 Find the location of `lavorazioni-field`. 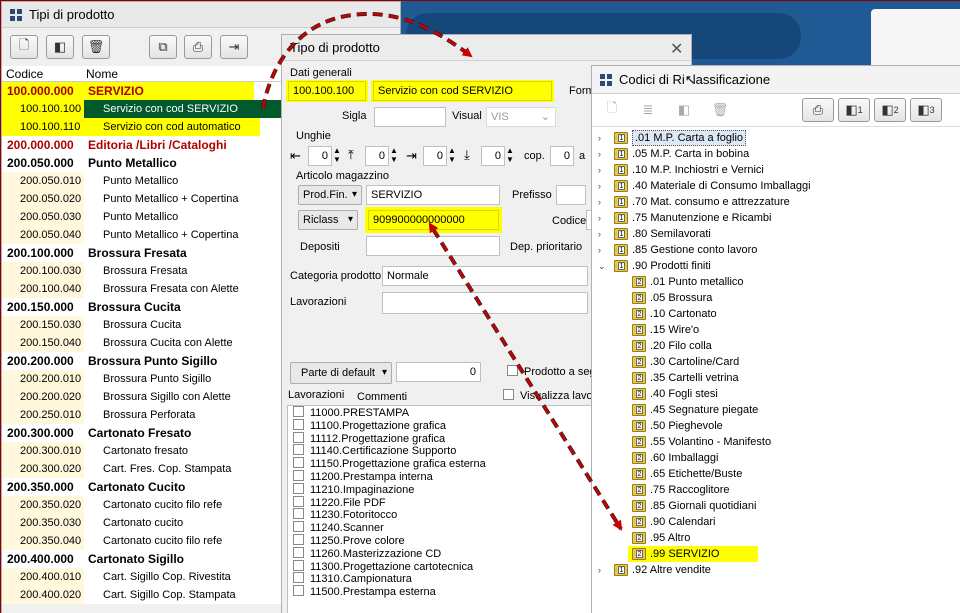

lavorazioni-field is located at coordinates (485, 303).